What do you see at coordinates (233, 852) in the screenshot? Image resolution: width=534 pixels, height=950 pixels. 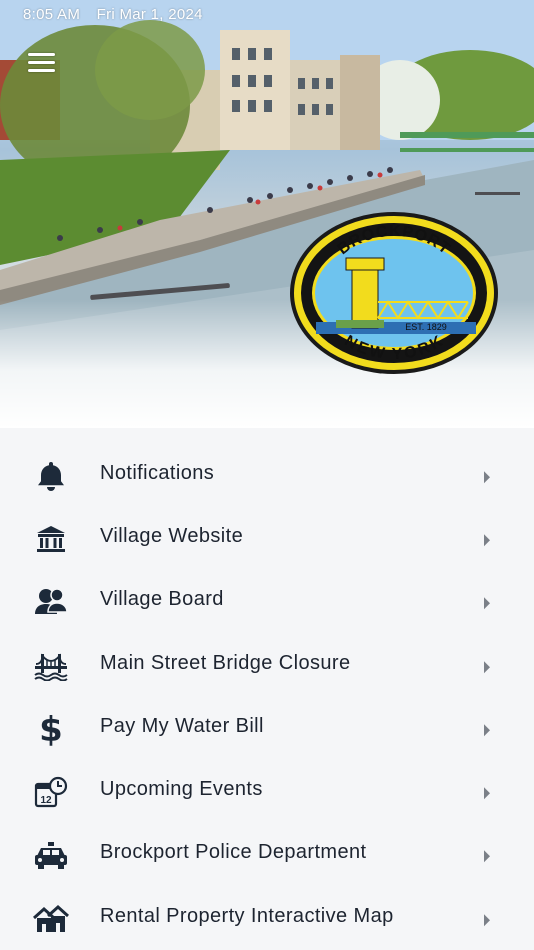 I see `menu-item-label: Brockport Police Department` at bounding box center [233, 852].